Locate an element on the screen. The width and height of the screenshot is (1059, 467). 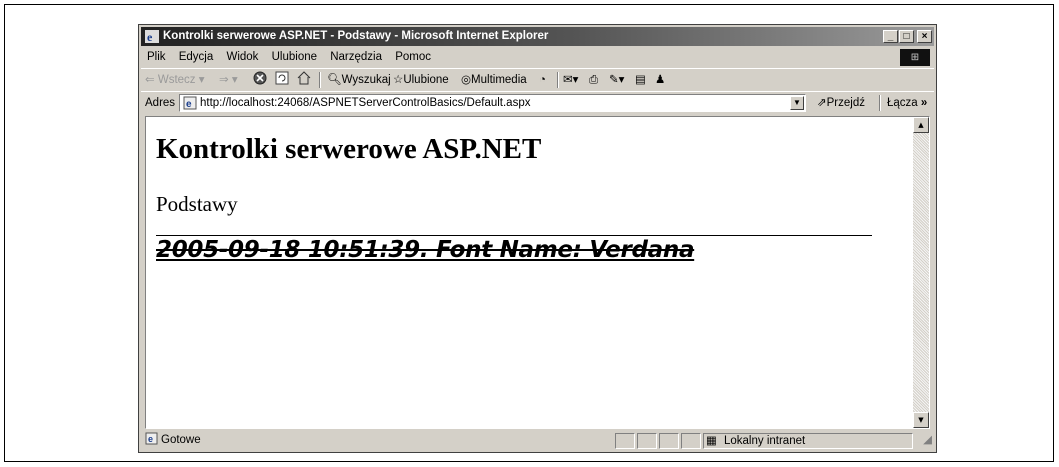
media-icon: ◎ is located at coordinates (466, 80).